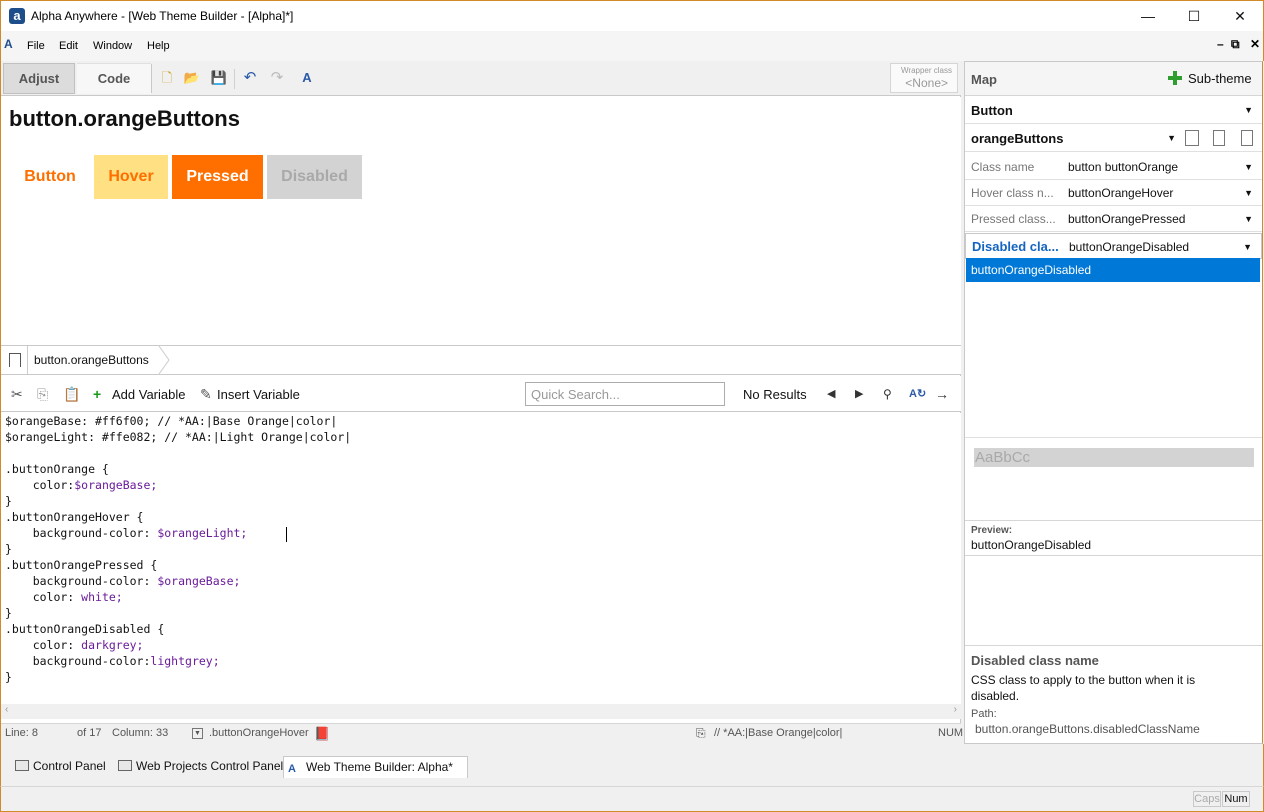 Image resolution: width=1264 pixels, height=812 pixels. Describe the element at coordinates (481, 360) in the screenshot. I see `breadcrumb: button.orangeButtons` at that location.